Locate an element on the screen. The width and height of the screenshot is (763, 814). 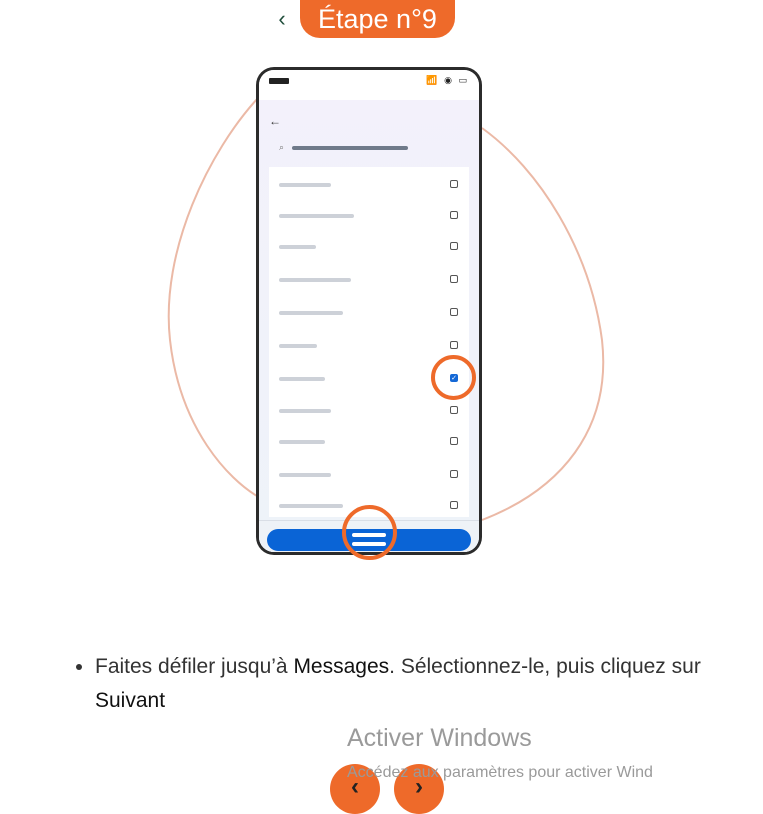
app-list: ✓ is located at coordinates (369, 342).